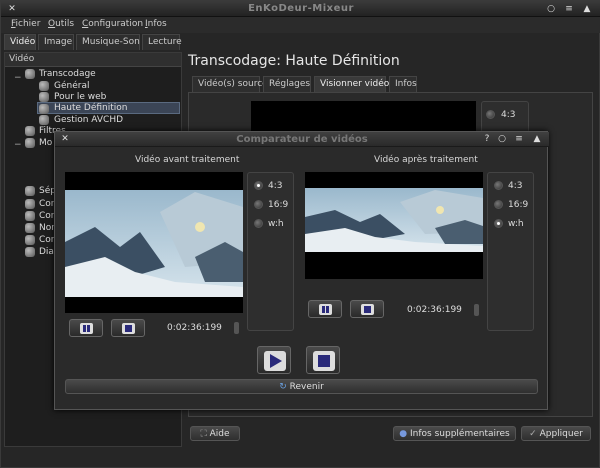 Image resolution: width=600 pixels, height=468 pixels. I want to click on before-radio-label: 4:3, so click(275, 186).